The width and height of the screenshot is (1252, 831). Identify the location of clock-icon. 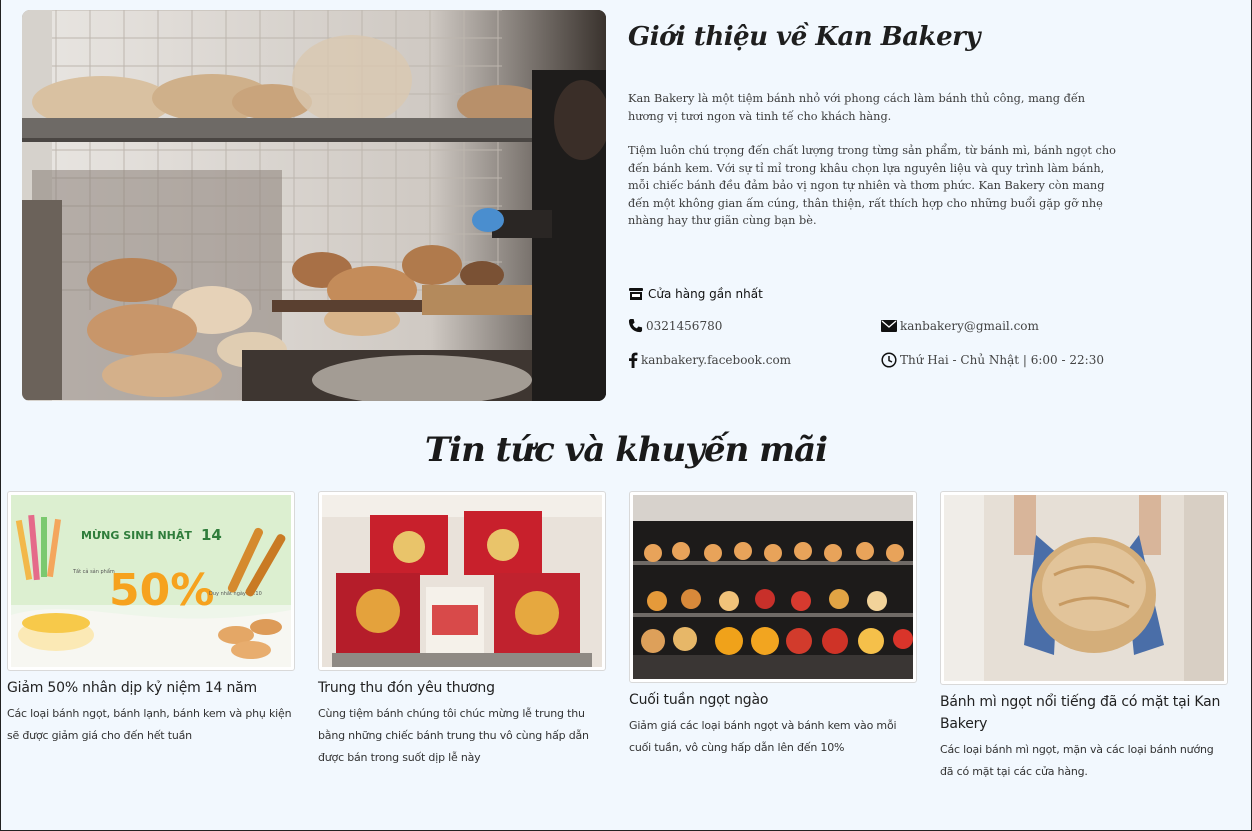
(889, 360).